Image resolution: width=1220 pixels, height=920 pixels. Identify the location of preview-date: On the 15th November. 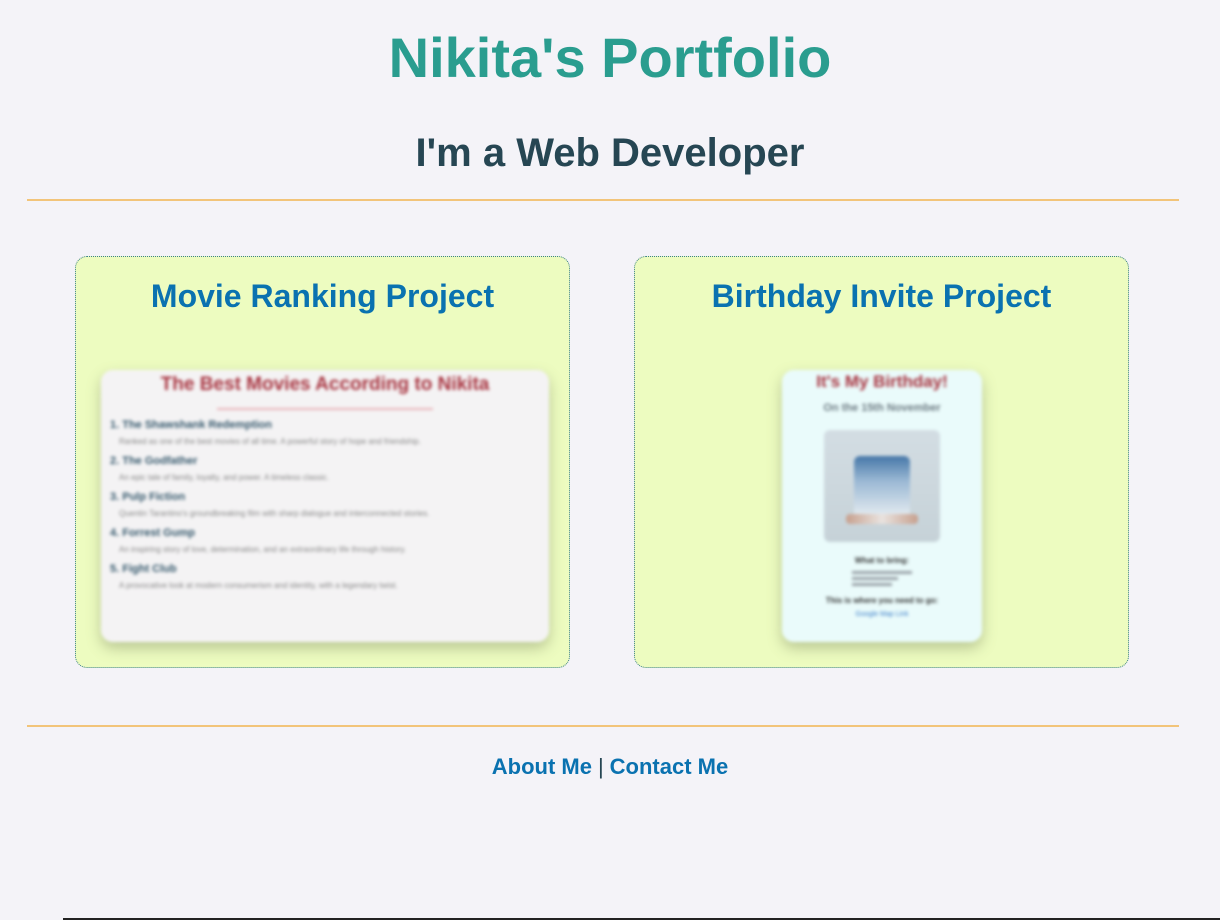
(882, 408).